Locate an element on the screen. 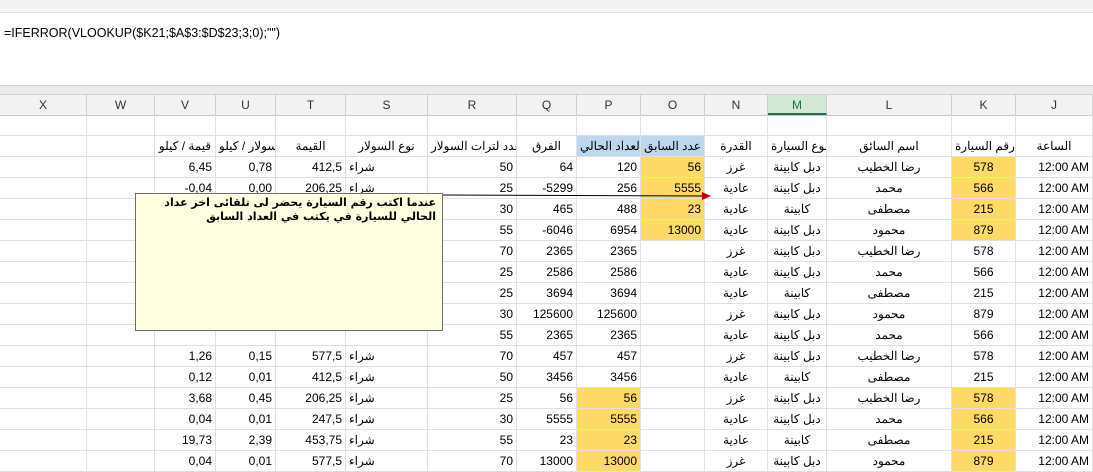 Image resolution: width=1093 pixels, height=472 pixels. table-cell-v: 1,26 is located at coordinates (185, 356).